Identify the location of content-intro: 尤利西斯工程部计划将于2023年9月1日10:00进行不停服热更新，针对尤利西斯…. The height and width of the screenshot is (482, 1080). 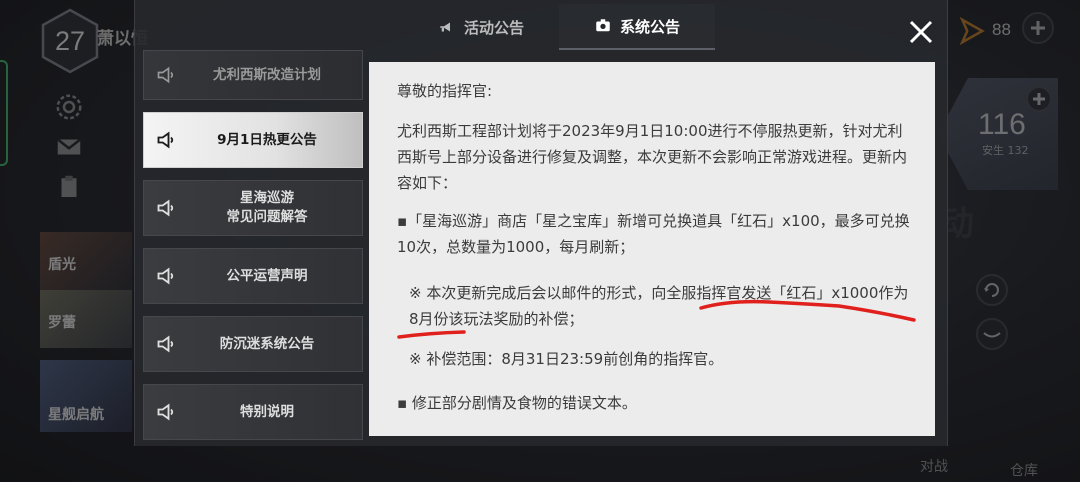
(652, 157).